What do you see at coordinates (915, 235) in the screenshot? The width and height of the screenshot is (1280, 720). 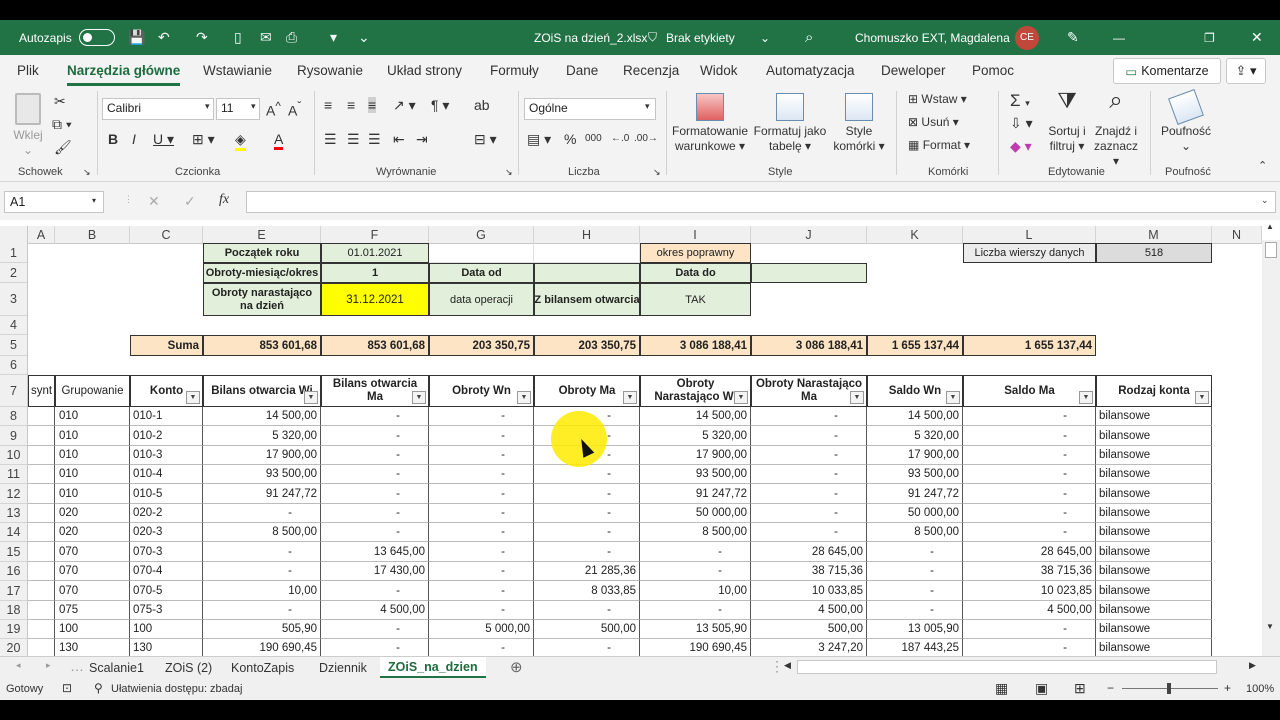 I see `column-header-k: K` at bounding box center [915, 235].